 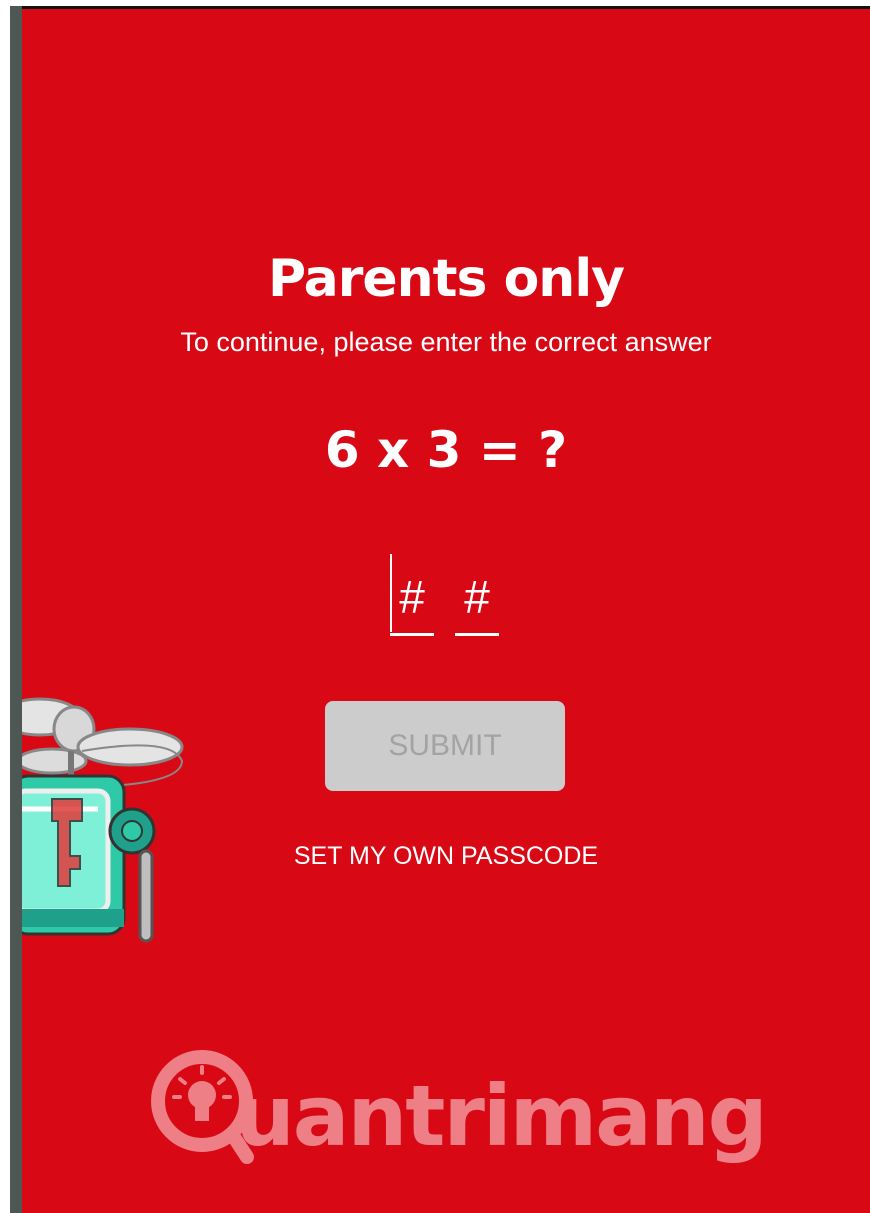 I want to click on answer-digit-2-input, so click(x=477, y=598).